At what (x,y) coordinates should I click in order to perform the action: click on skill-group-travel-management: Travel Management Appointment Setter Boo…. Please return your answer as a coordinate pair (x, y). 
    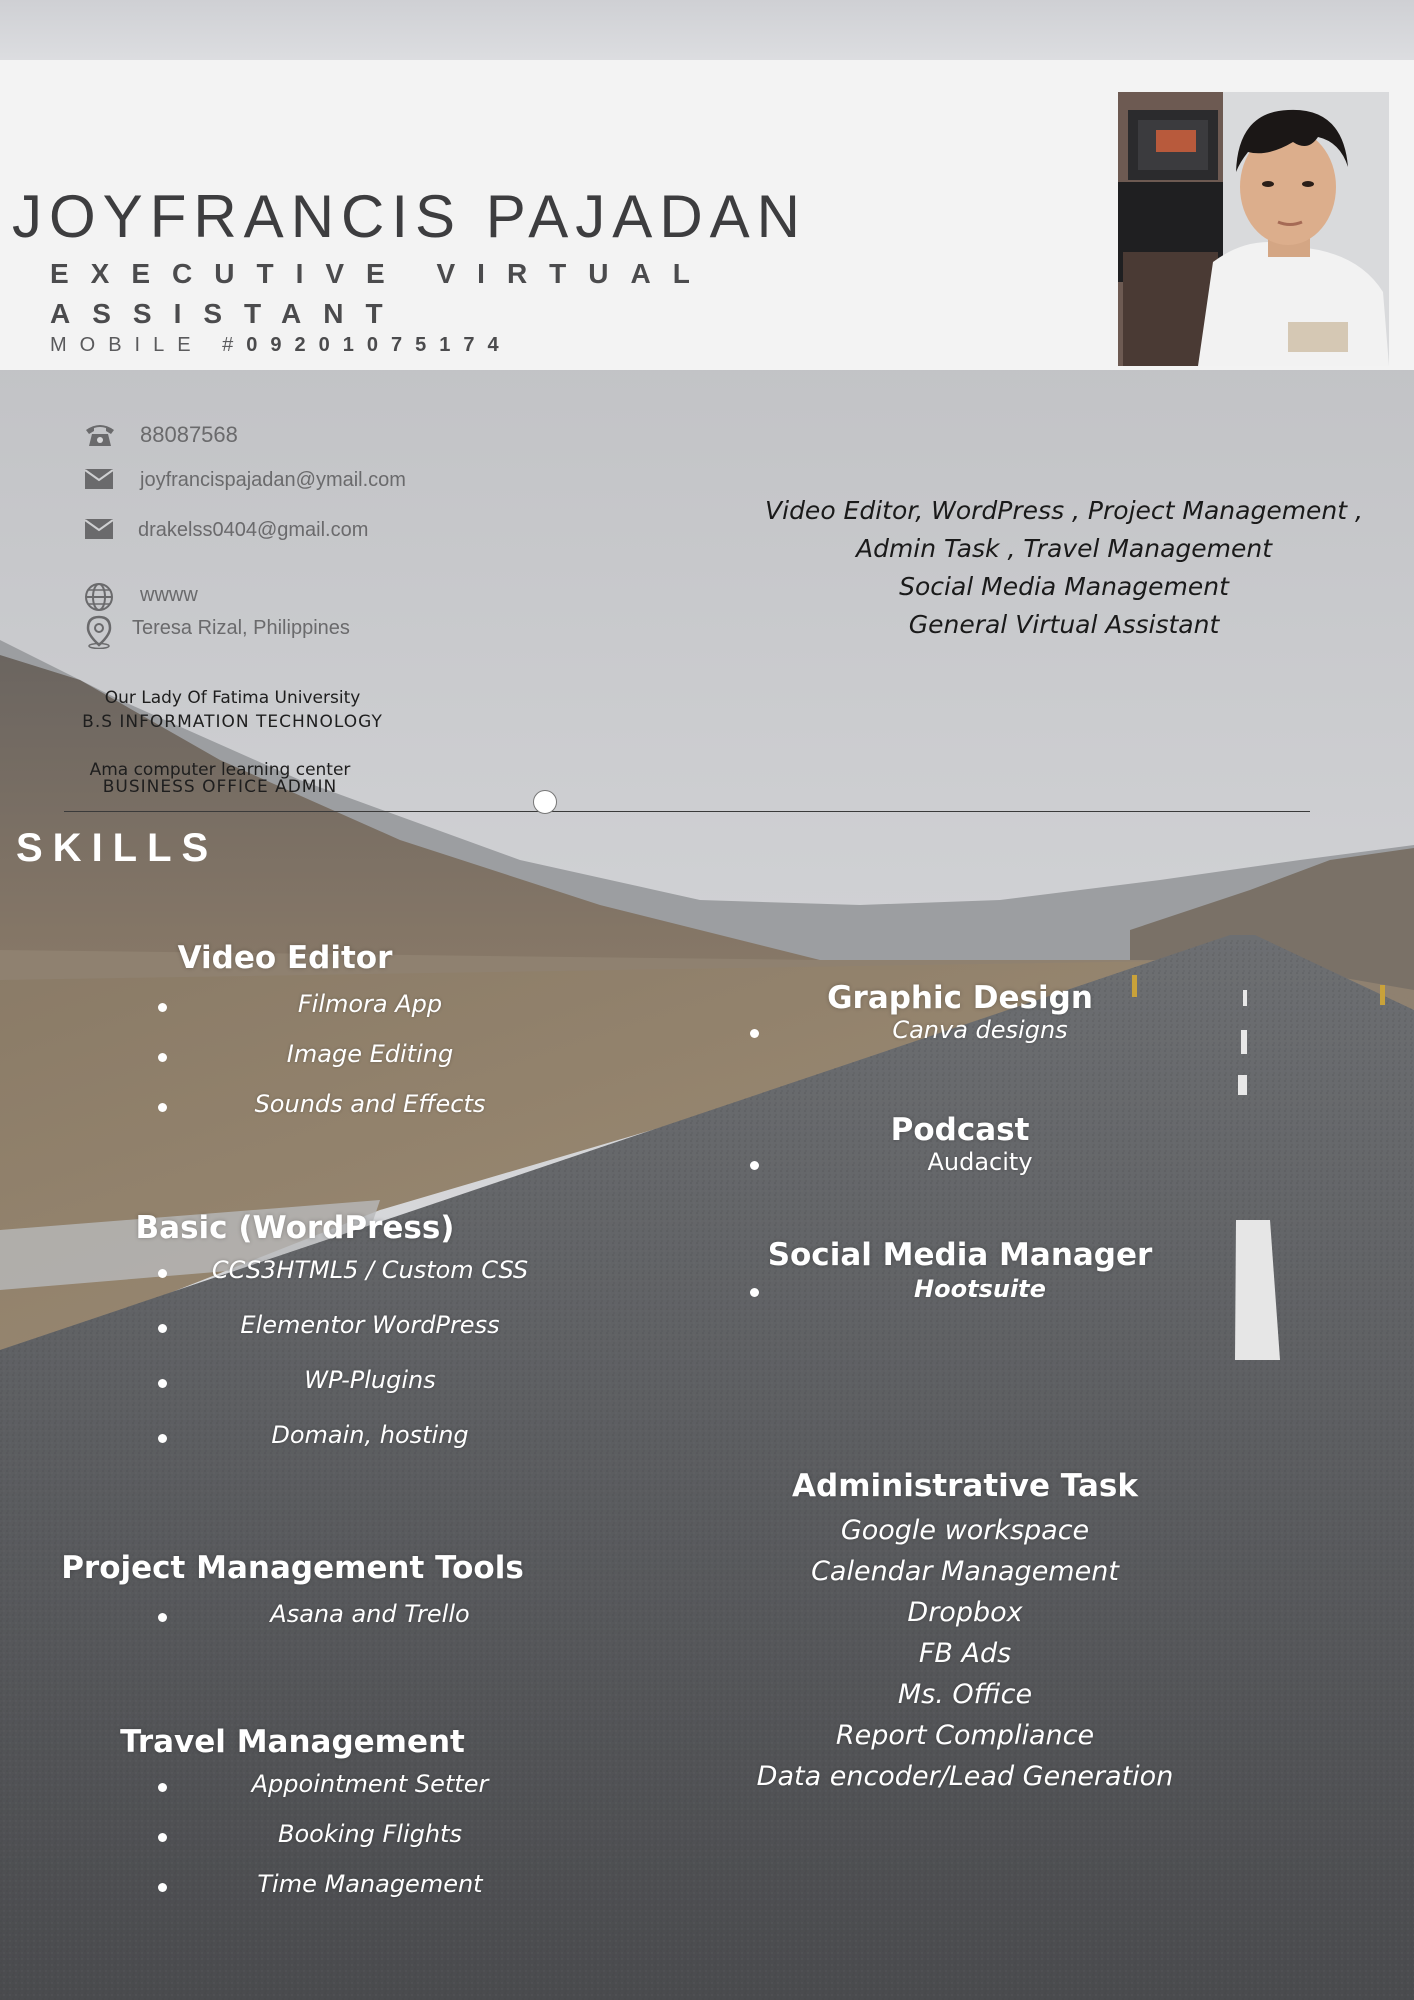
    Looking at the image, I should click on (370, 1822).